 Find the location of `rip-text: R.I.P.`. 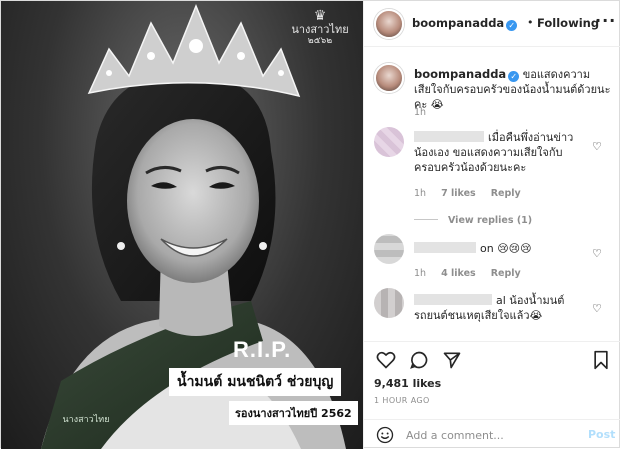

rip-text: R.I.P. is located at coordinates (262, 349).